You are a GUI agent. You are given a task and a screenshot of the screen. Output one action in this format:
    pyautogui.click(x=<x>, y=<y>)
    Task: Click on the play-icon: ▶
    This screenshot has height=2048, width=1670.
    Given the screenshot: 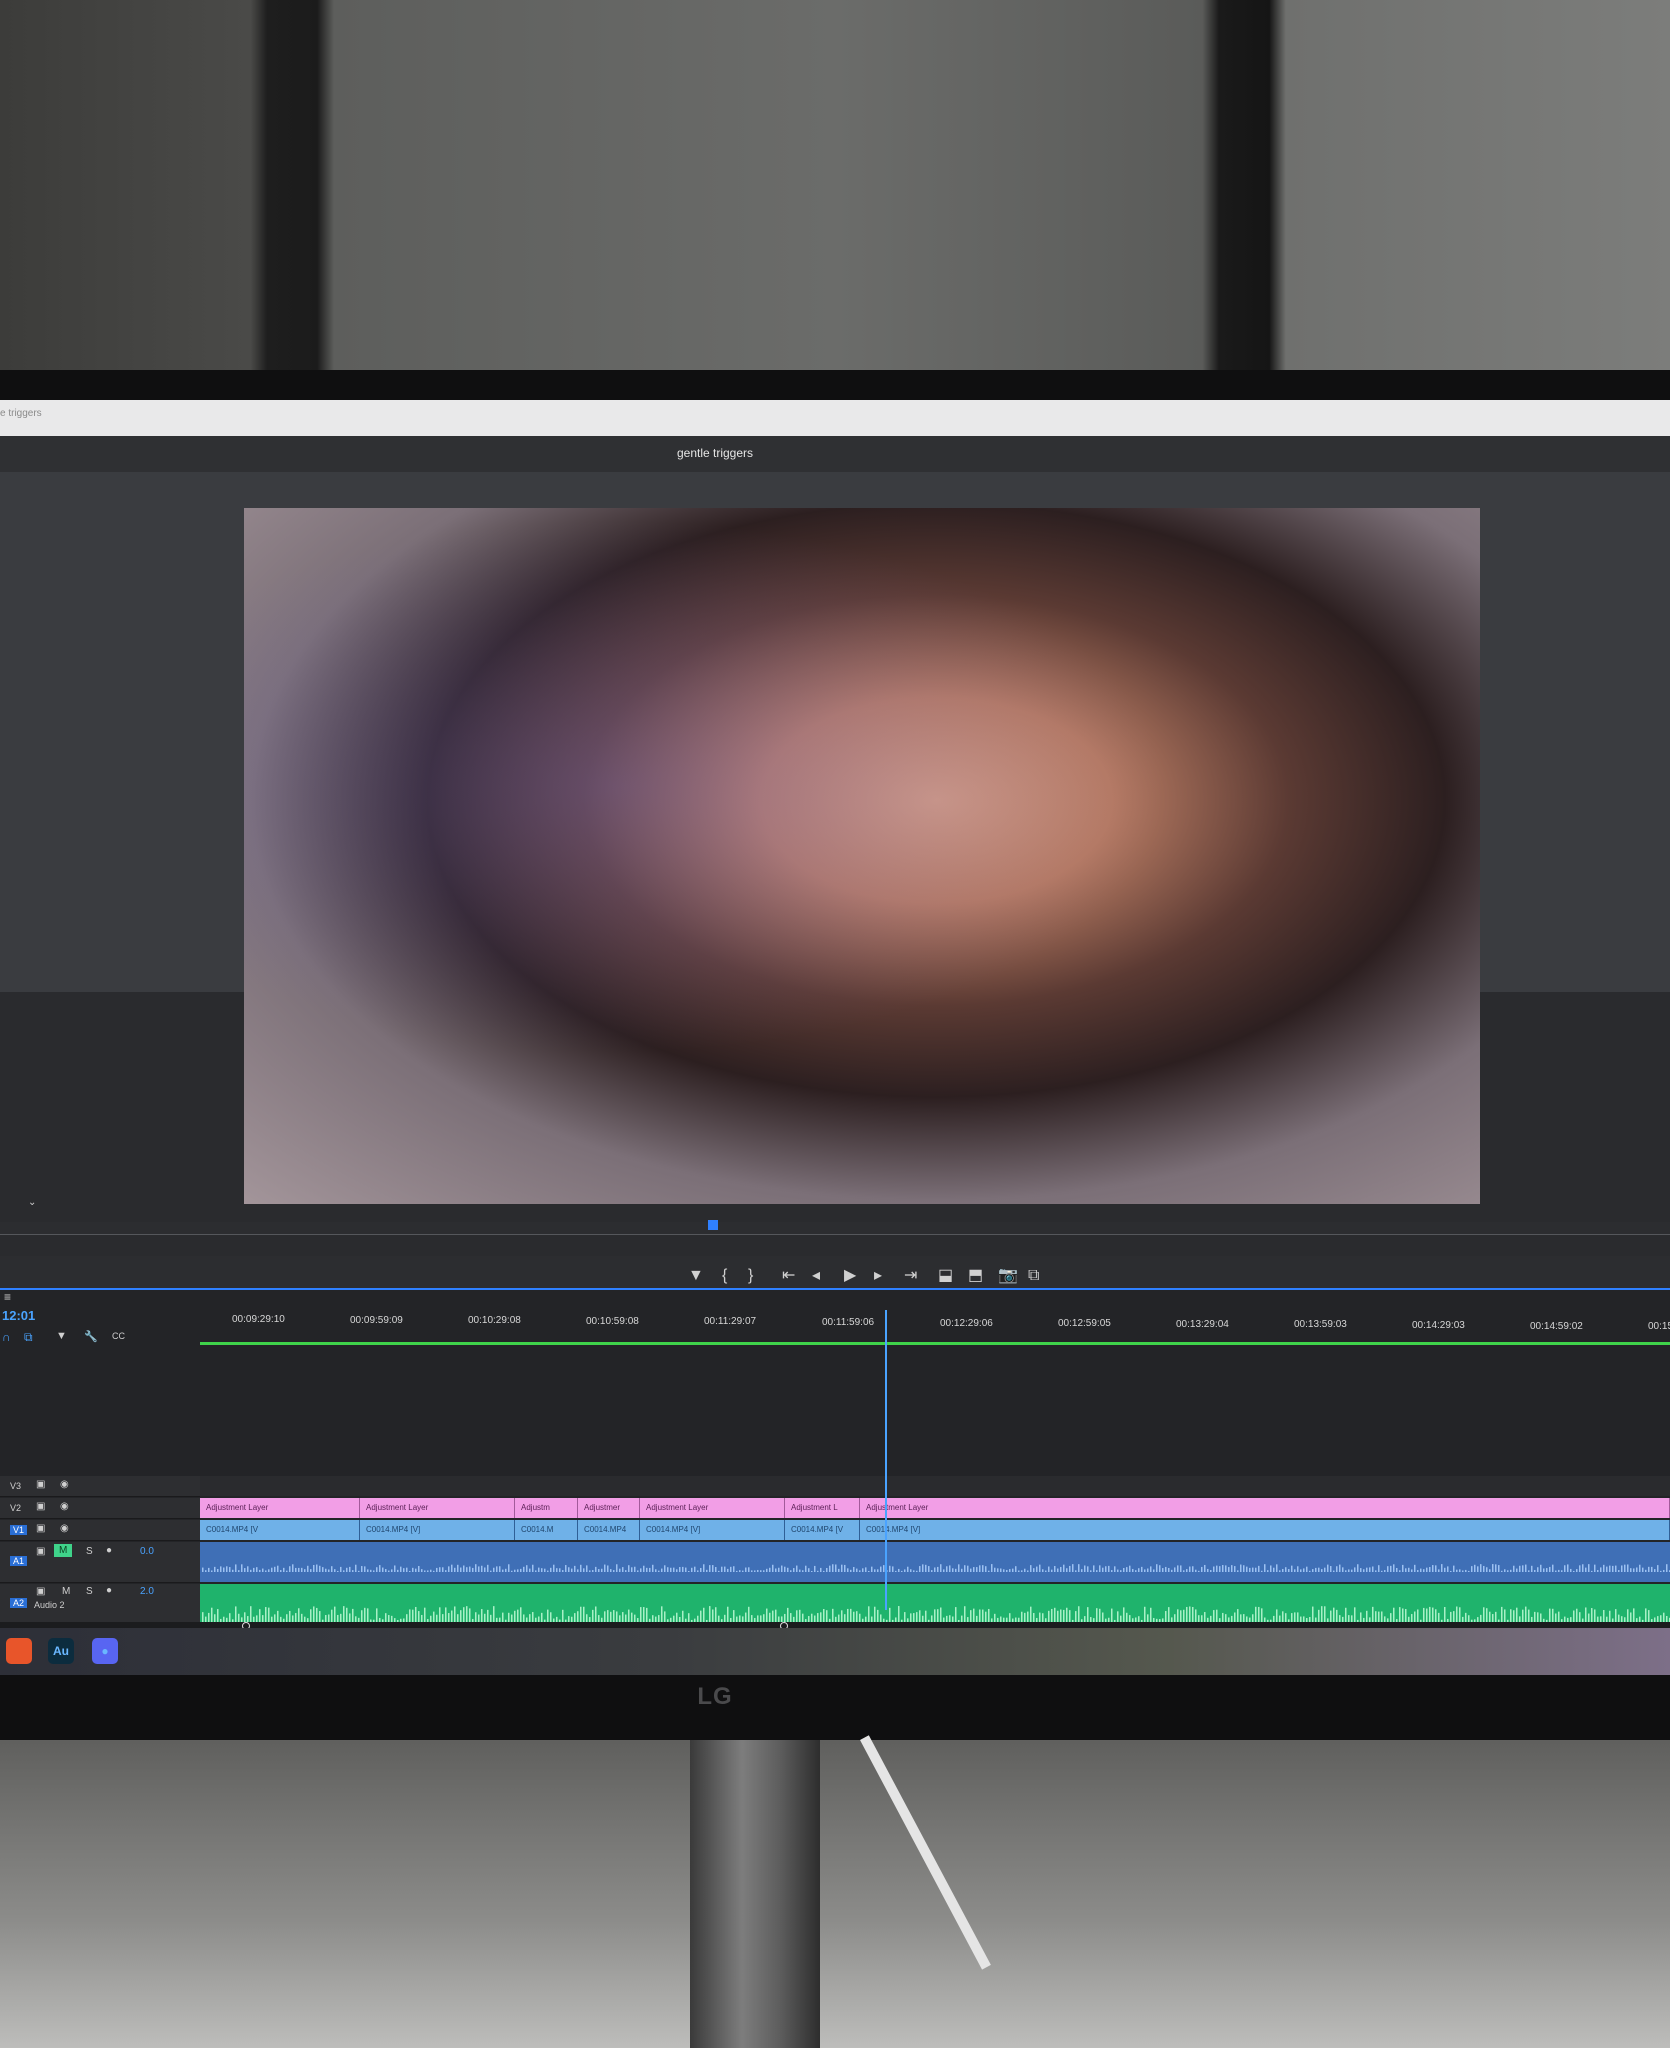 What is the action you would take?
    pyautogui.click(x=850, y=1276)
    